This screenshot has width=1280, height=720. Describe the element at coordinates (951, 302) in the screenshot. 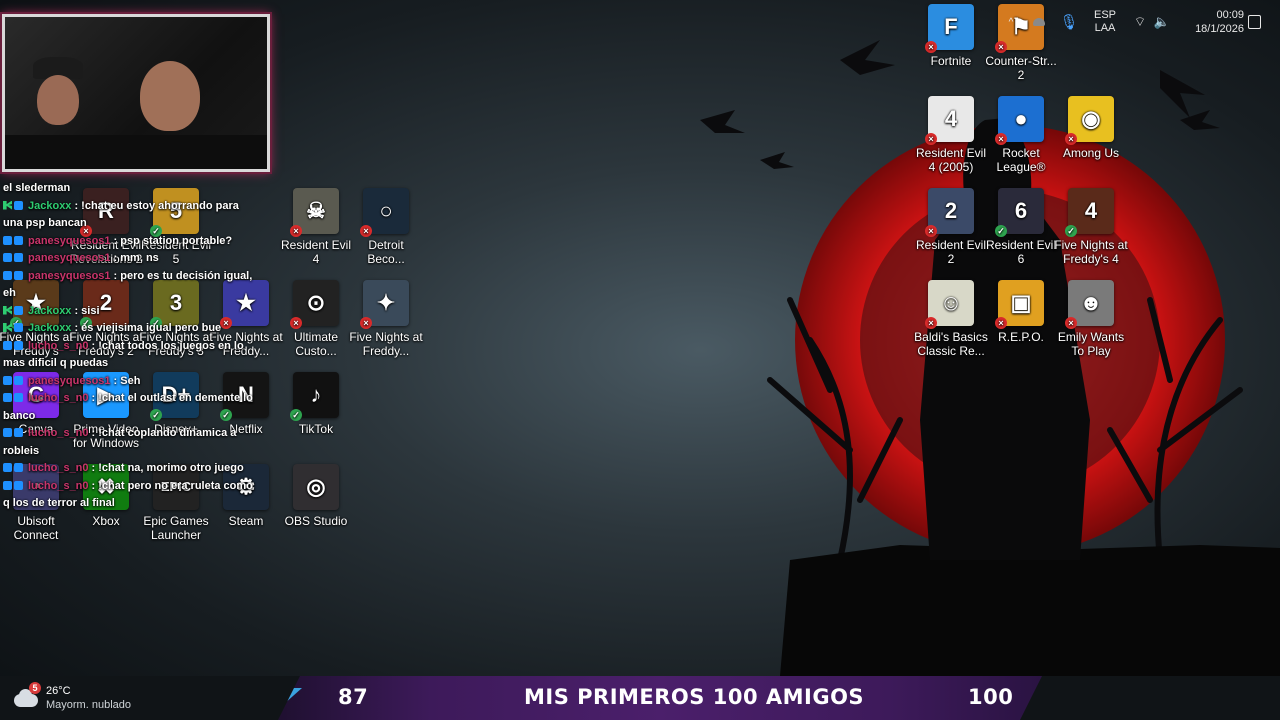

I see `app-glyph: ☺` at that location.